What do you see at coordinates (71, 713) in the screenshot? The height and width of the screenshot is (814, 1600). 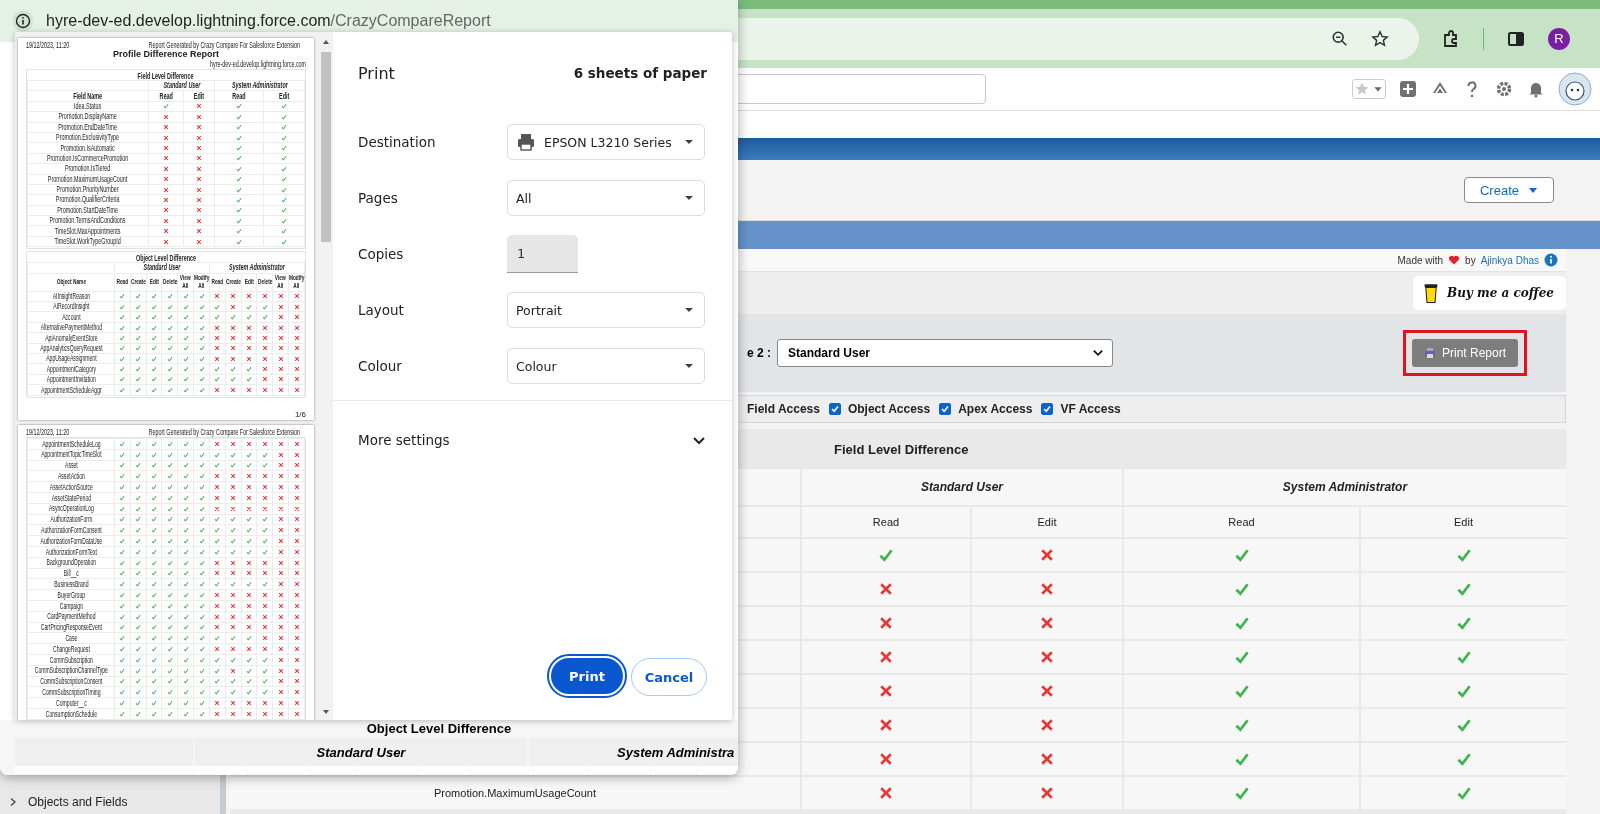 I see `table-cell: ConsumptionSchedule` at bounding box center [71, 713].